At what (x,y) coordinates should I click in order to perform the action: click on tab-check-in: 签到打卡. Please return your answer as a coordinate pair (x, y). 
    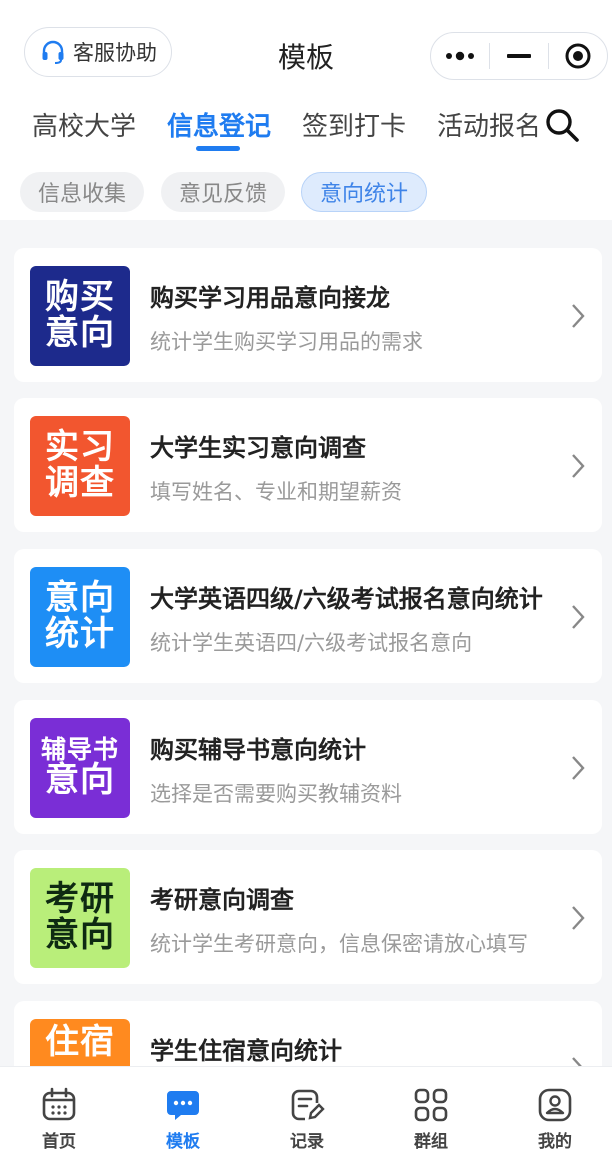
    Looking at the image, I should click on (354, 124).